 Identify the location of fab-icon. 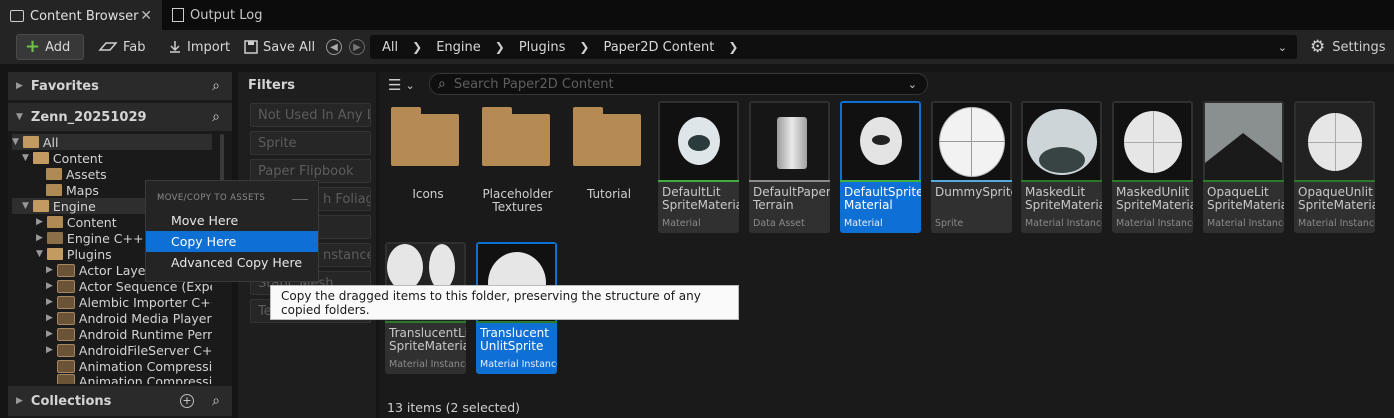
(108, 46).